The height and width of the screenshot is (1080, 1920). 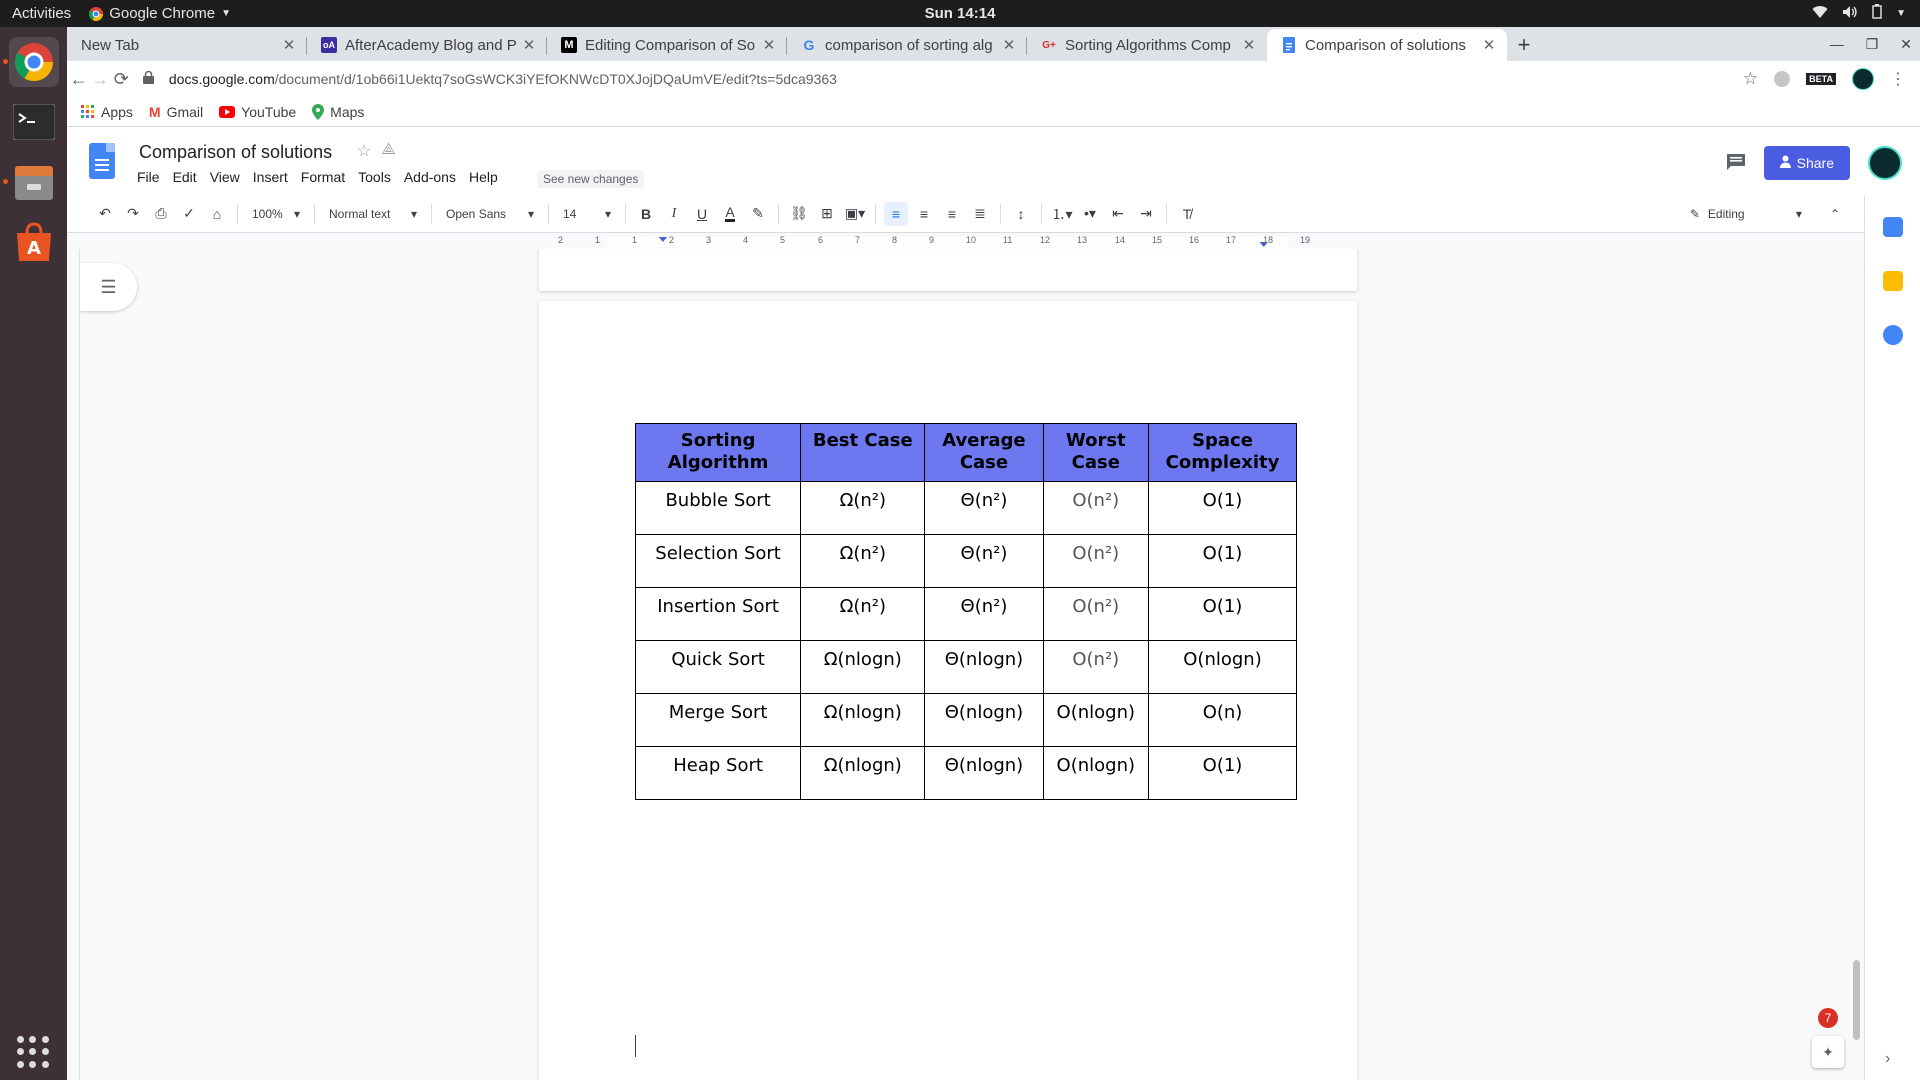 I want to click on clear-formatting-icon: T̸, so click(x=1187, y=214).